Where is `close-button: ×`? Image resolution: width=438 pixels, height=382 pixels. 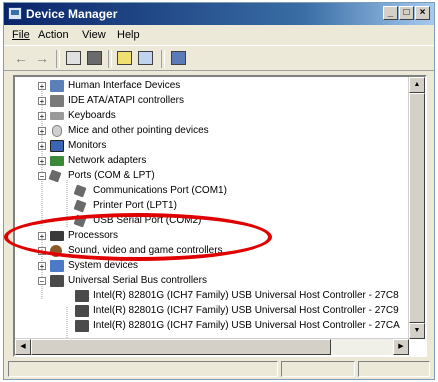
close-button: × is located at coordinates (422, 13).